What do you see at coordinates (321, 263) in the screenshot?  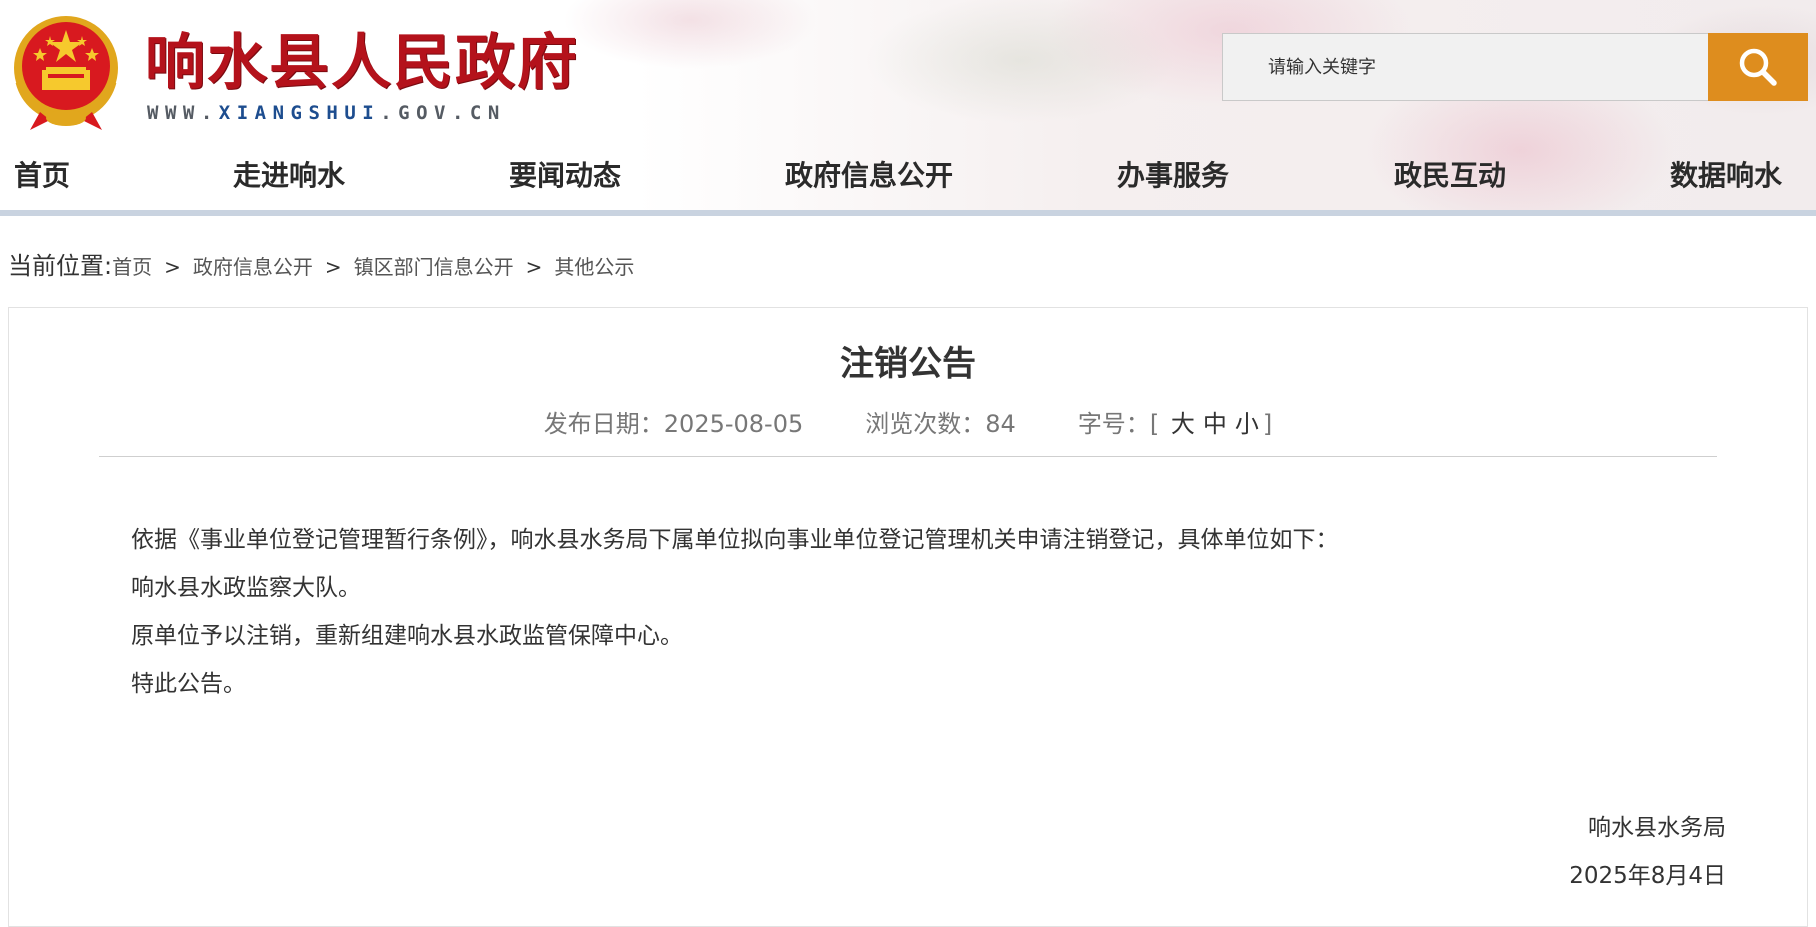 I see `breadcrumb: 当前位置: 首页 > 政府信息公开 > 镇区部门信息公开 > 其他公示` at bounding box center [321, 263].